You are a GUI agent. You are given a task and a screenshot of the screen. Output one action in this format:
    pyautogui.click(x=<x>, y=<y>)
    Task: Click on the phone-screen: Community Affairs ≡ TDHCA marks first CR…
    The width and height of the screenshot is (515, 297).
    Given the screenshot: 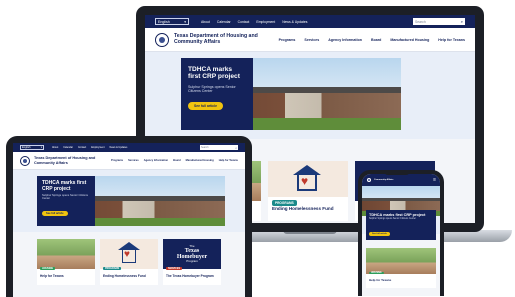 What is the action you would take?
    pyautogui.click(x=401, y=235)
    